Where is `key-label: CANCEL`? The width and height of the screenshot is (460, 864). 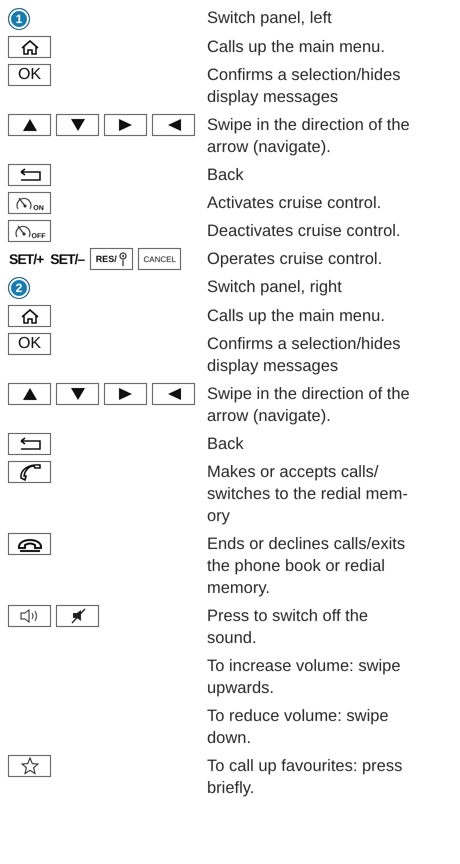 key-label: CANCEL is located at coordinates (160, 259).